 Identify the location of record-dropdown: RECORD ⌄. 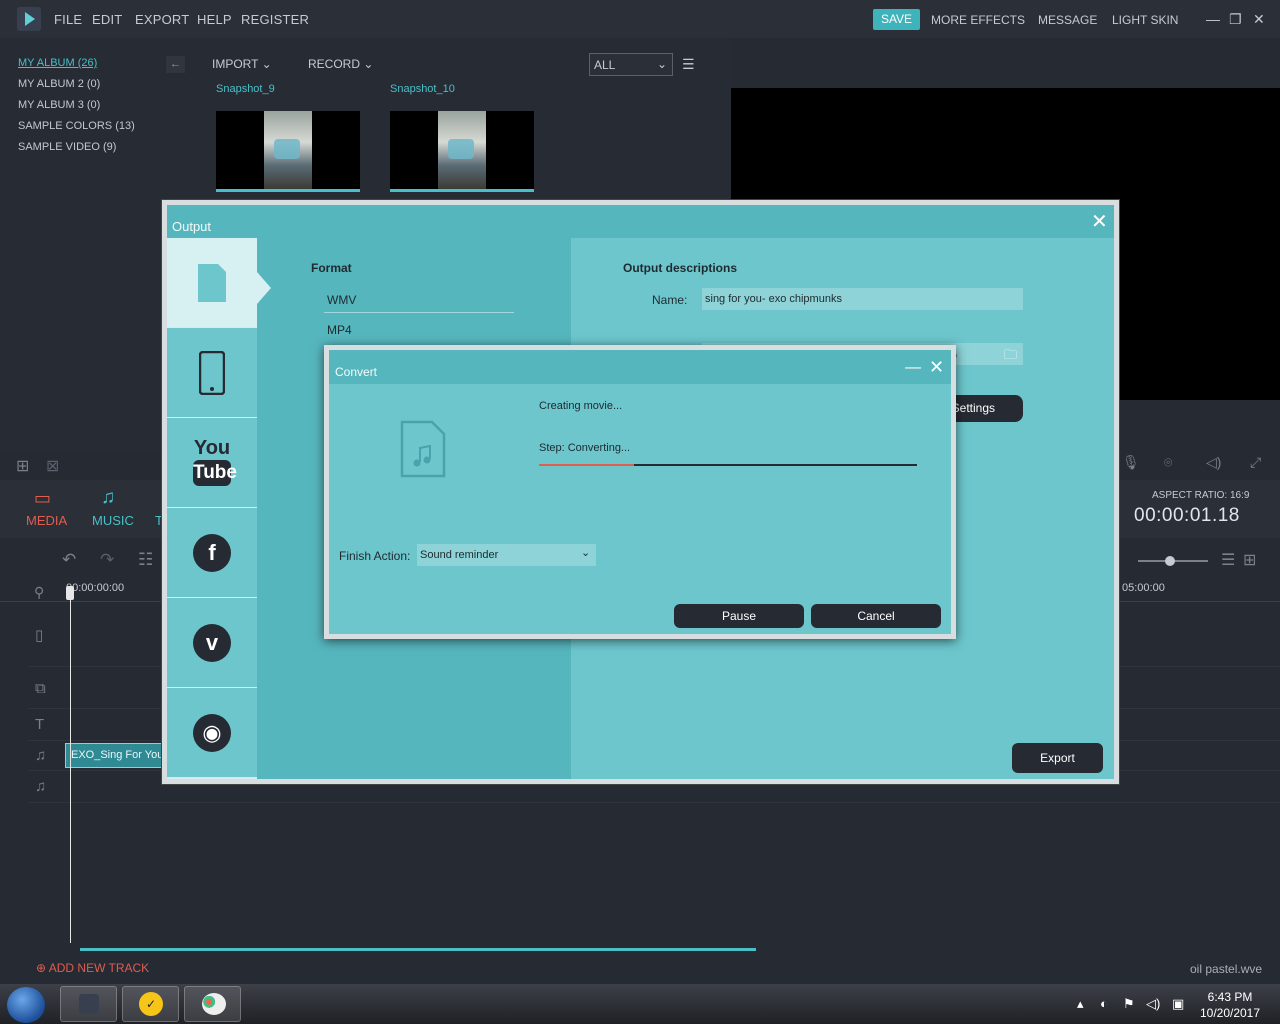
(340, 64).